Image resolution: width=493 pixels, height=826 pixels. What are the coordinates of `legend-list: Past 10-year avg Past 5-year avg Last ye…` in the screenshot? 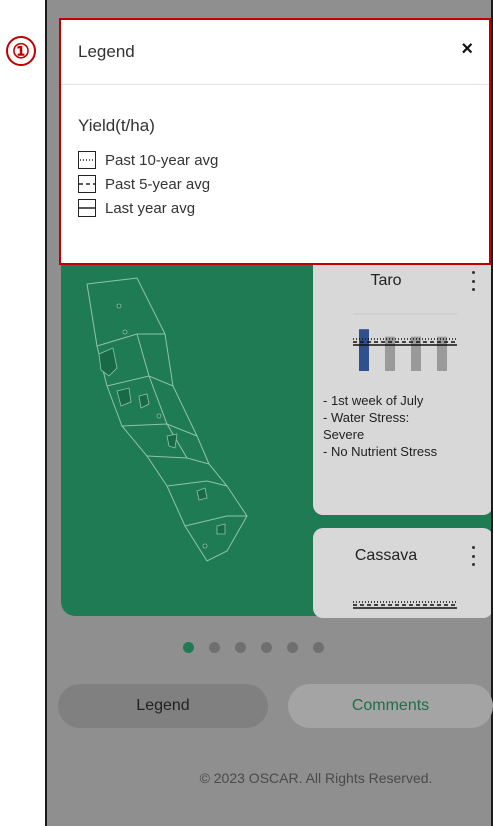 It's located at (148, 184).